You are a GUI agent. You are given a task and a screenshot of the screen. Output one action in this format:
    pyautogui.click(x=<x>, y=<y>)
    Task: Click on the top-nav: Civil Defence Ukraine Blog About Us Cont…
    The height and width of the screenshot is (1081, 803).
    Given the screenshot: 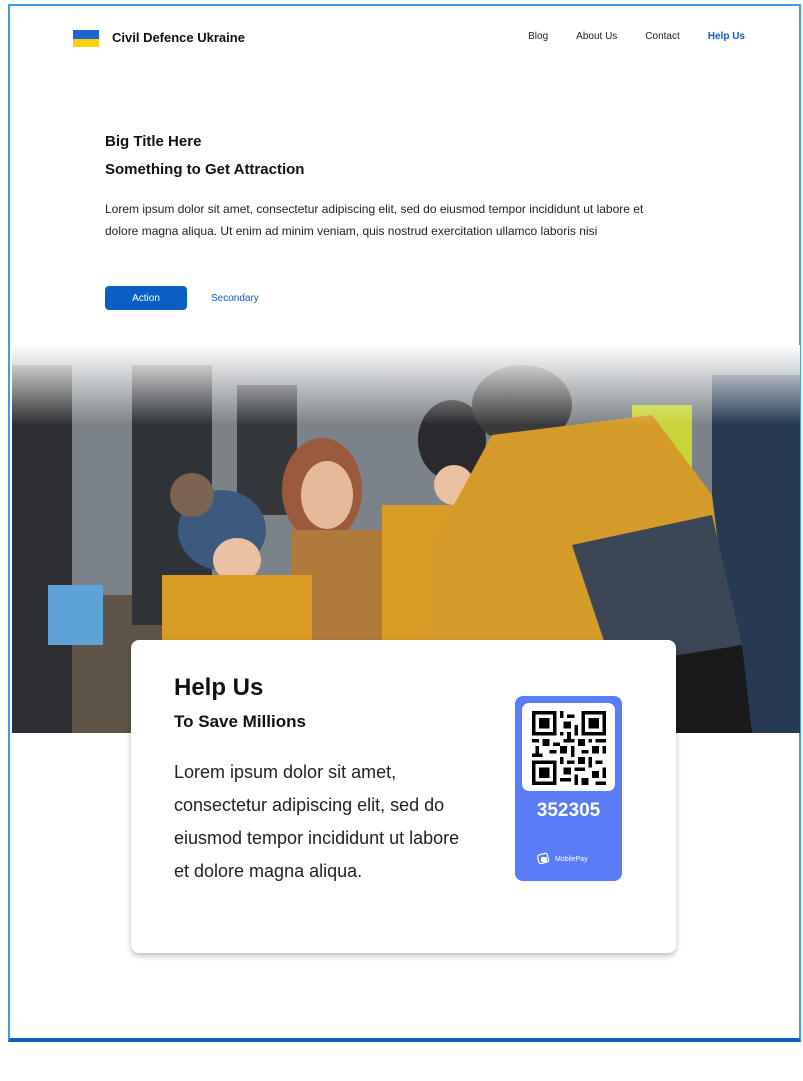 What is the action you would take?
    pyautogui.click(x=409, y=38)
    